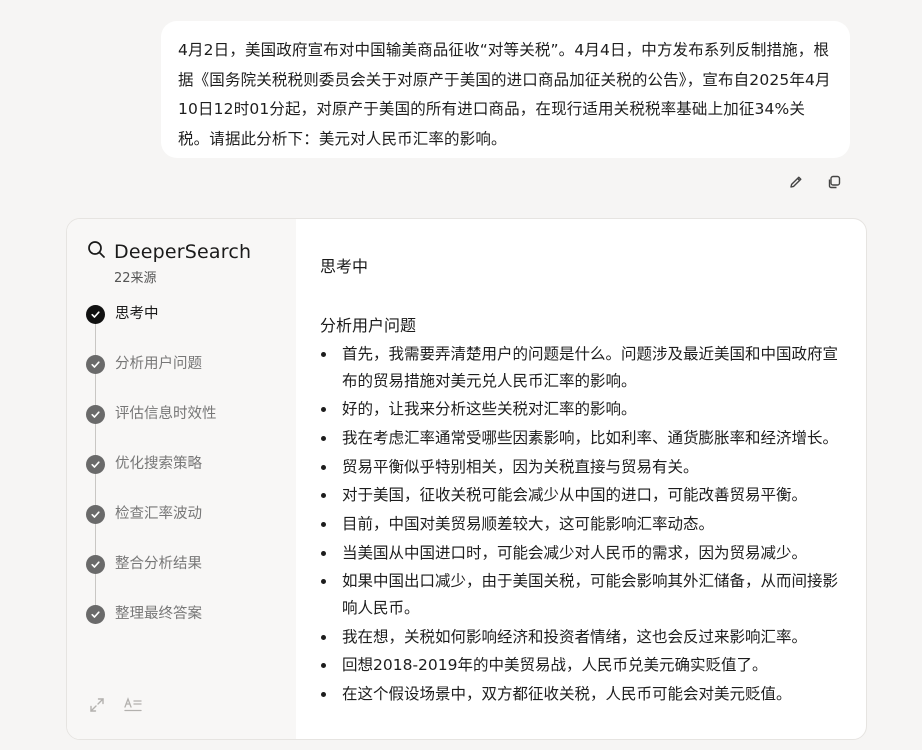 This screenshot has width=922, height=750. I want to click on step-item: 思考中, so click(186, 330).